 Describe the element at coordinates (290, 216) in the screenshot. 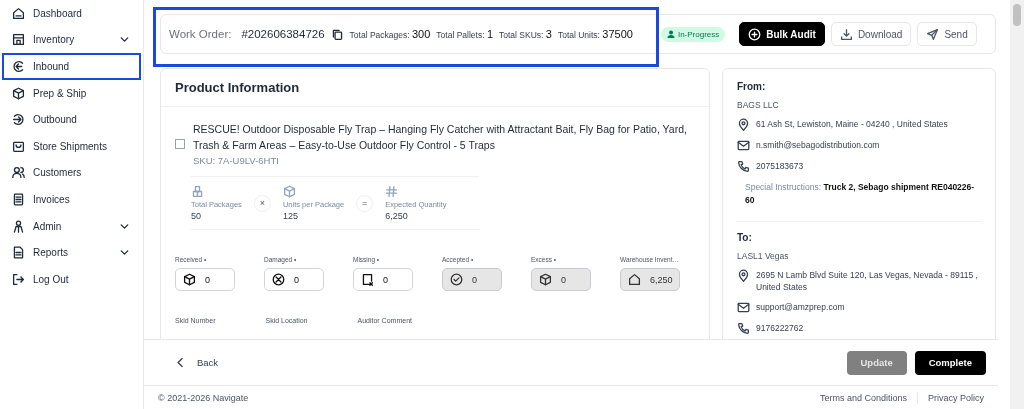

I see `metric-value: 125` at that location.